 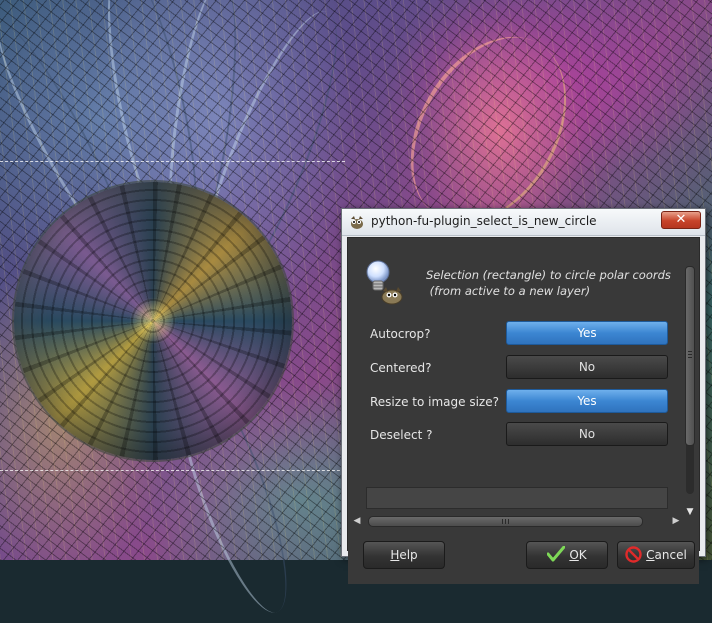 What do you see at coordinates (587, 367) in the screenshot?
I see `centered-toggle: No` at bounding box center [587, 367].